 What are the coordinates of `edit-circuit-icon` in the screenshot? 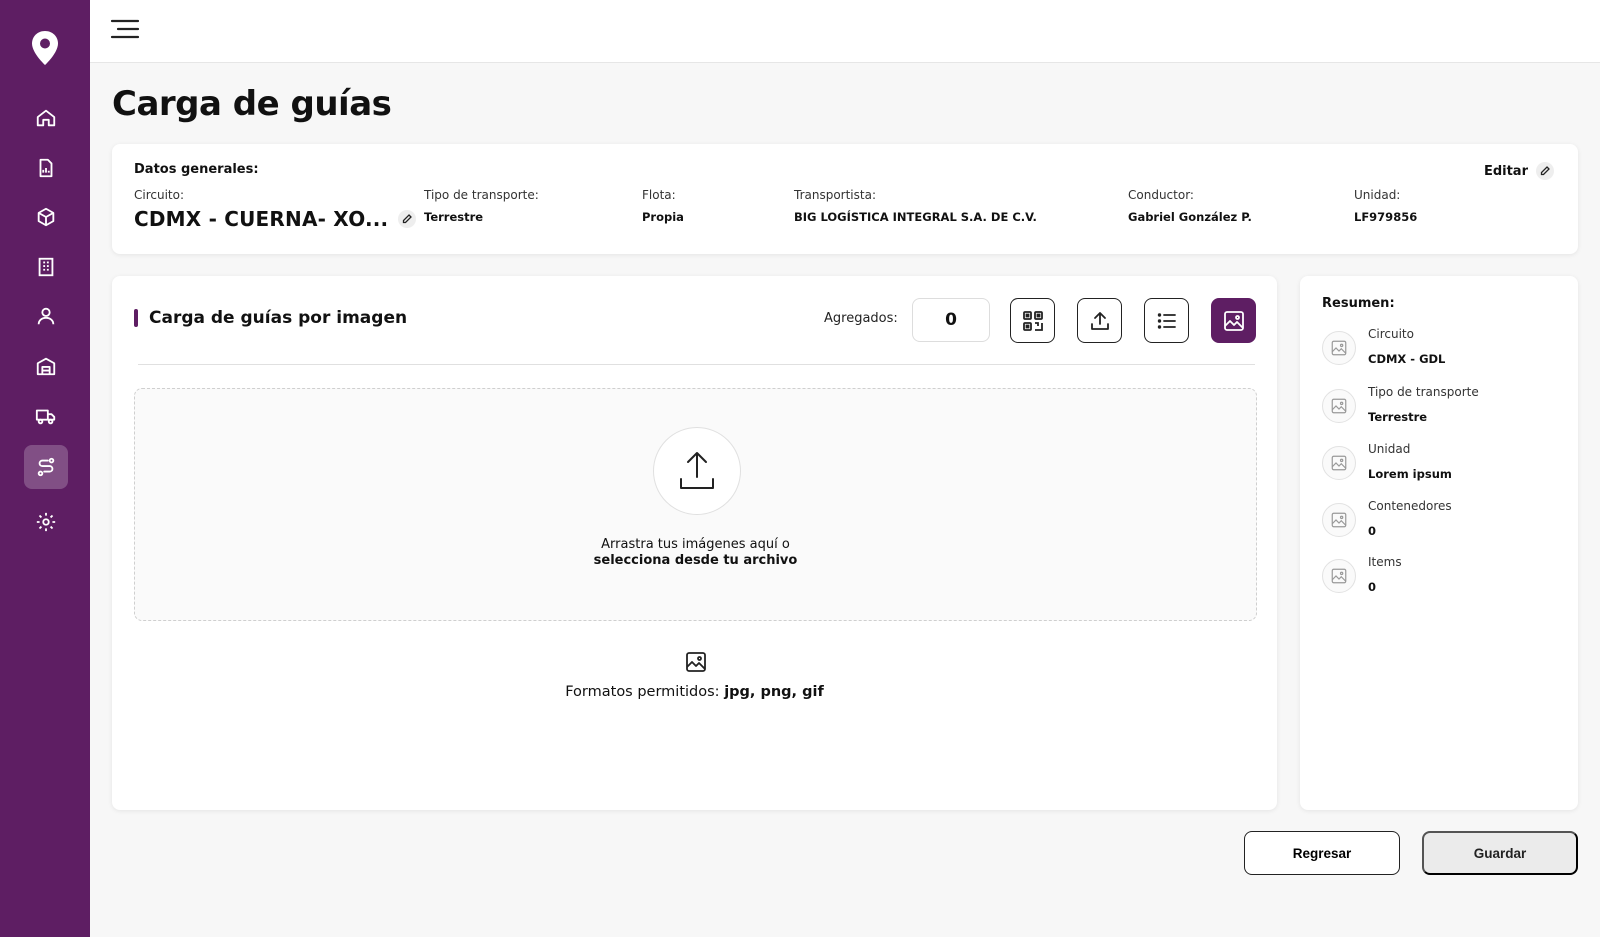 It's located at (407, 219).